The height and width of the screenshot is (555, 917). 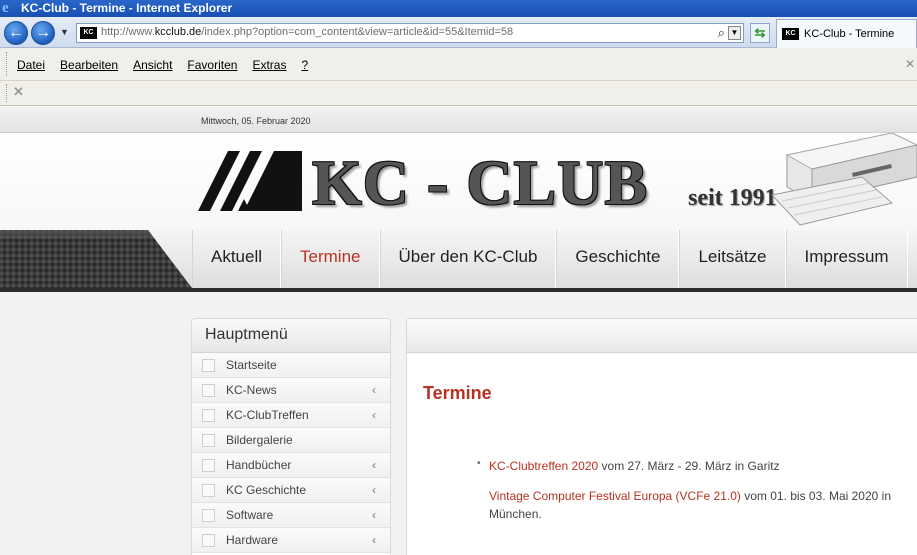 I want to click on sidebar-item-bildergalerie: Bildergalerie, so click(x=291, y=440).